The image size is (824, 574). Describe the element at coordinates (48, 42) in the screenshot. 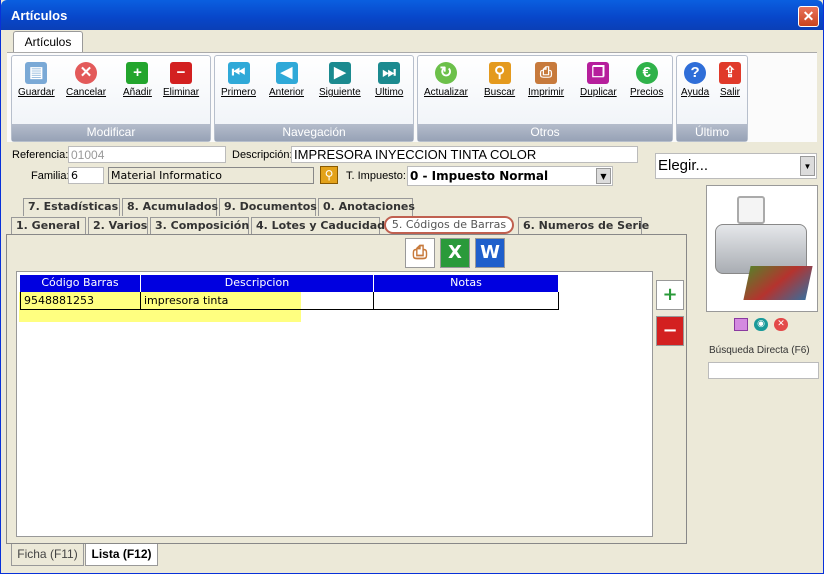

I see `ribbon-tab-articulos: Artículos` at that location.